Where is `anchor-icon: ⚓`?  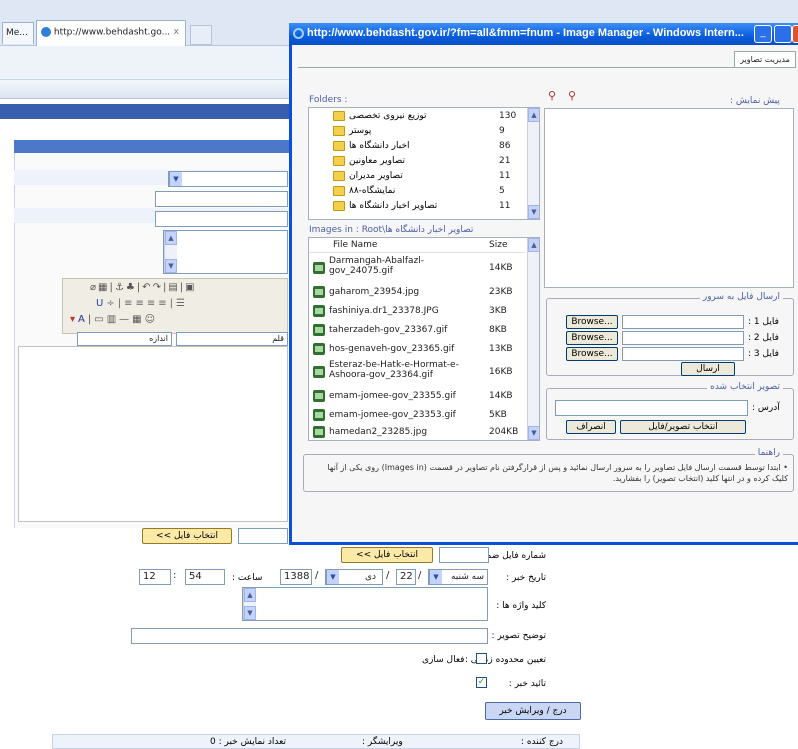
anchor-icon: ⚓ is located at coordinates (120, 287).